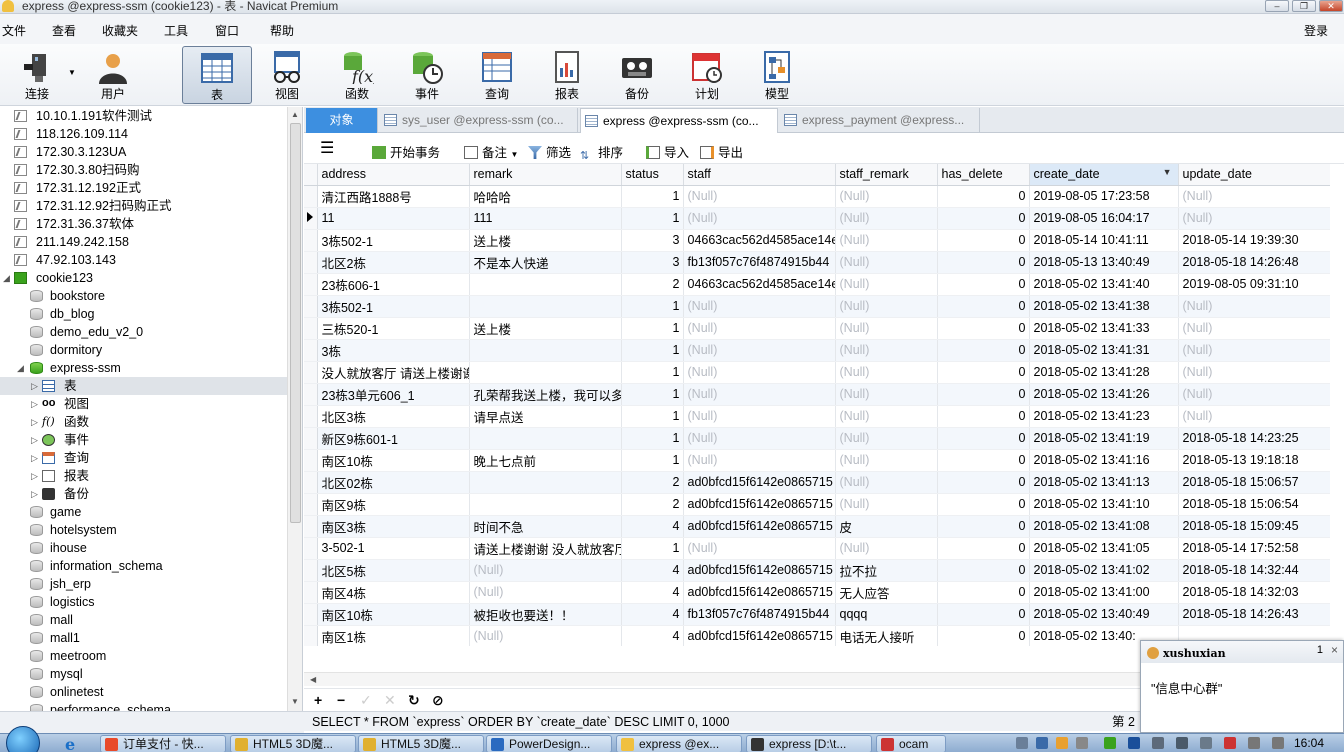 Image resolution: width=1344 pixels, height=752 pixels. What do you see at coordinates (406, 151) in the screenshot?
I see `begin-transaction-button: 开始事务` at bounding box center [406, 151].